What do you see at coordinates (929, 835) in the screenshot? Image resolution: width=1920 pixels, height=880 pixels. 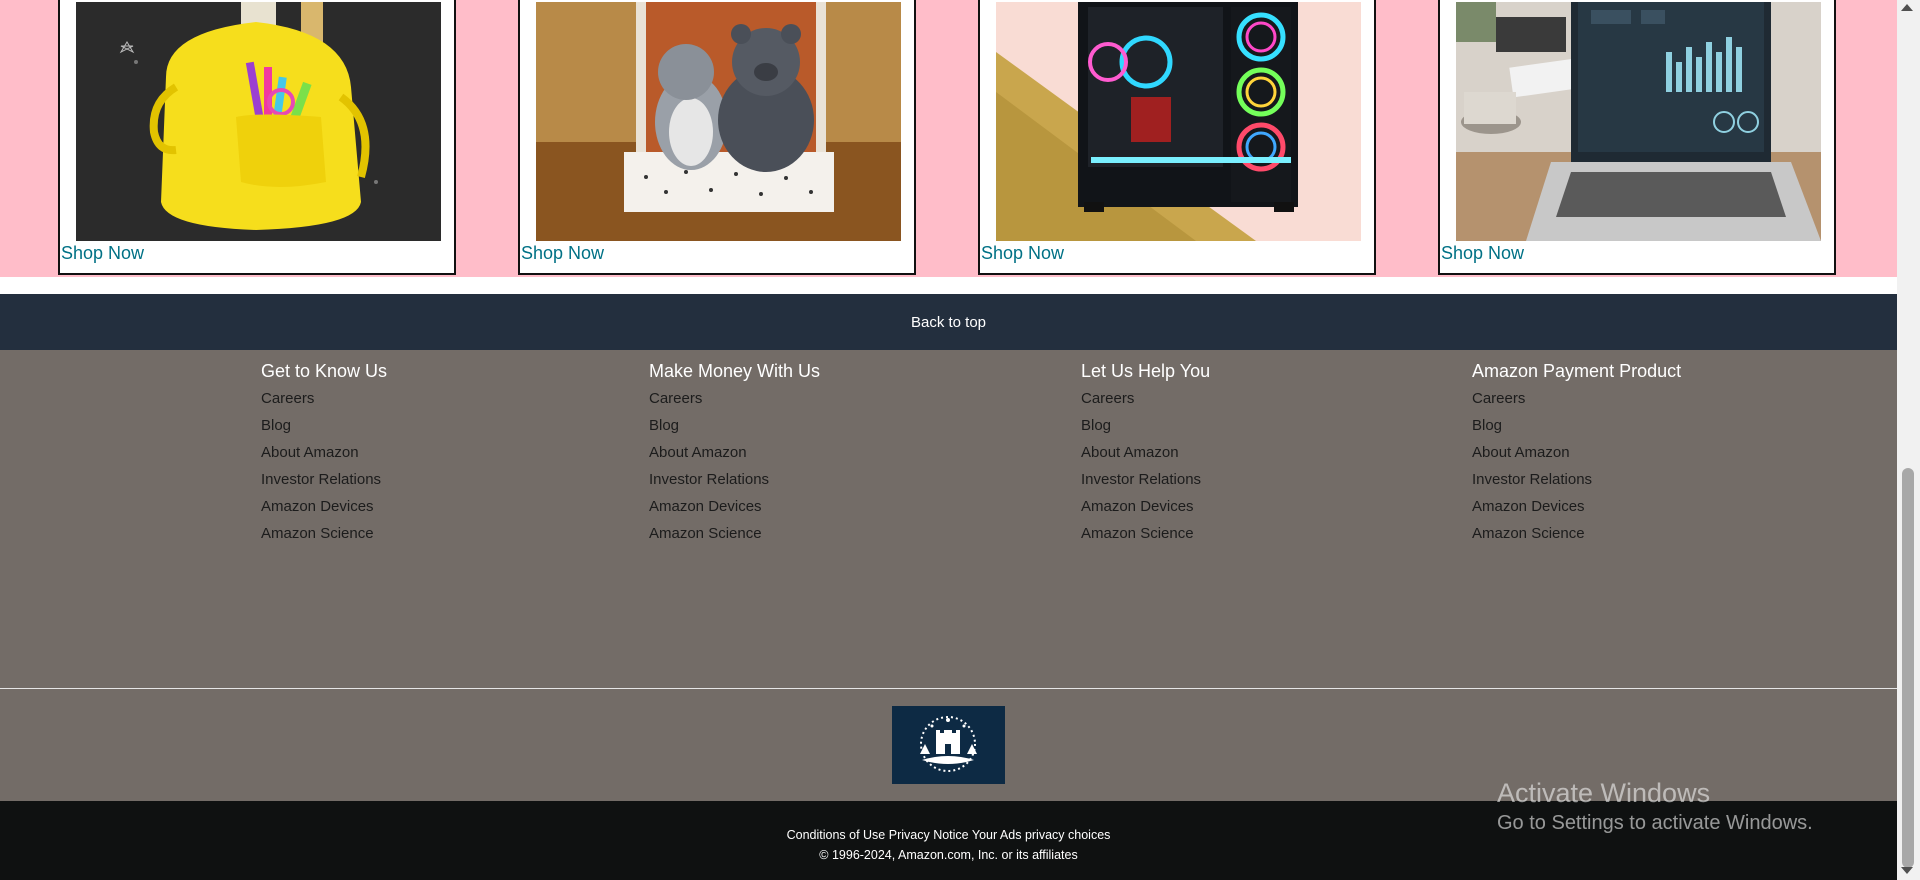 I see `privacy-notice-link: Privacy Notice` at bounding box center [929, 835].